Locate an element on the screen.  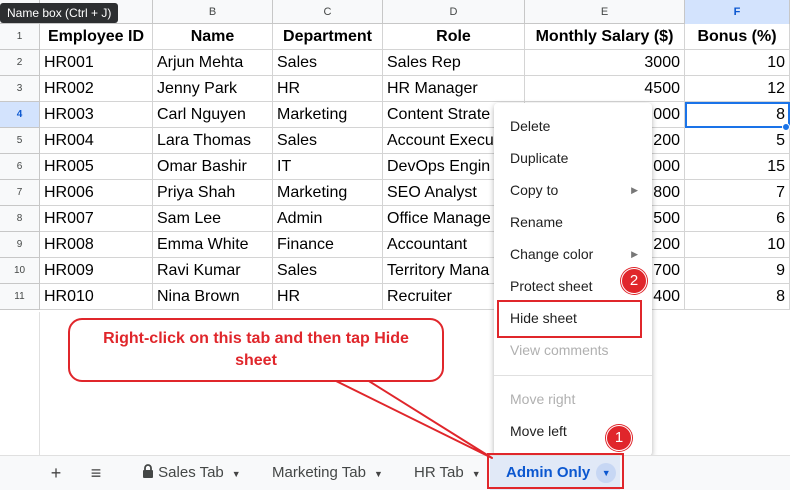
grid-cell: HR003 is located at coordinates (96, 115).